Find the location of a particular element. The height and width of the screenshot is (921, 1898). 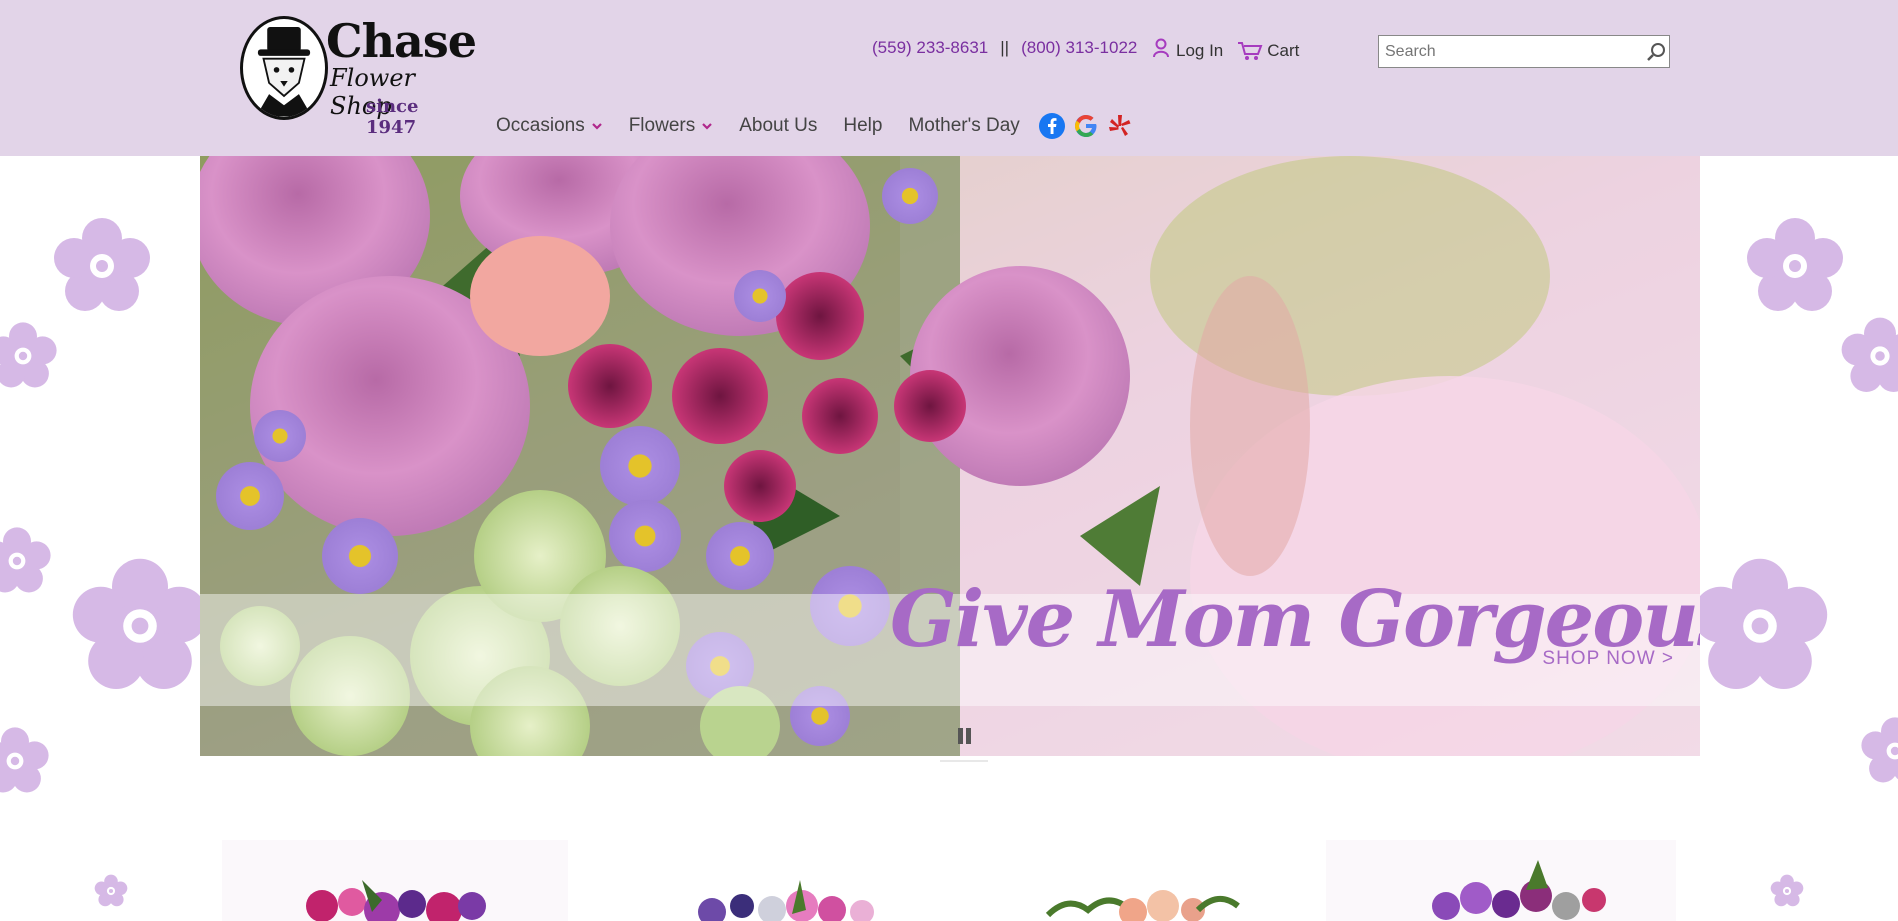

nav-item-label: About Us is located at coordinates (778, 125).